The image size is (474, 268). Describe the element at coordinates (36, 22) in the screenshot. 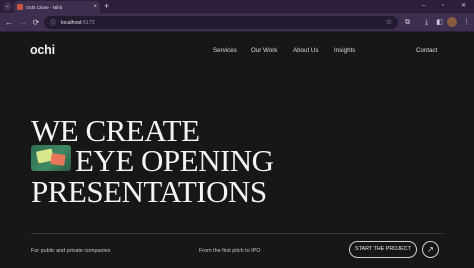

I see `reload-button: ⟳` at that location.